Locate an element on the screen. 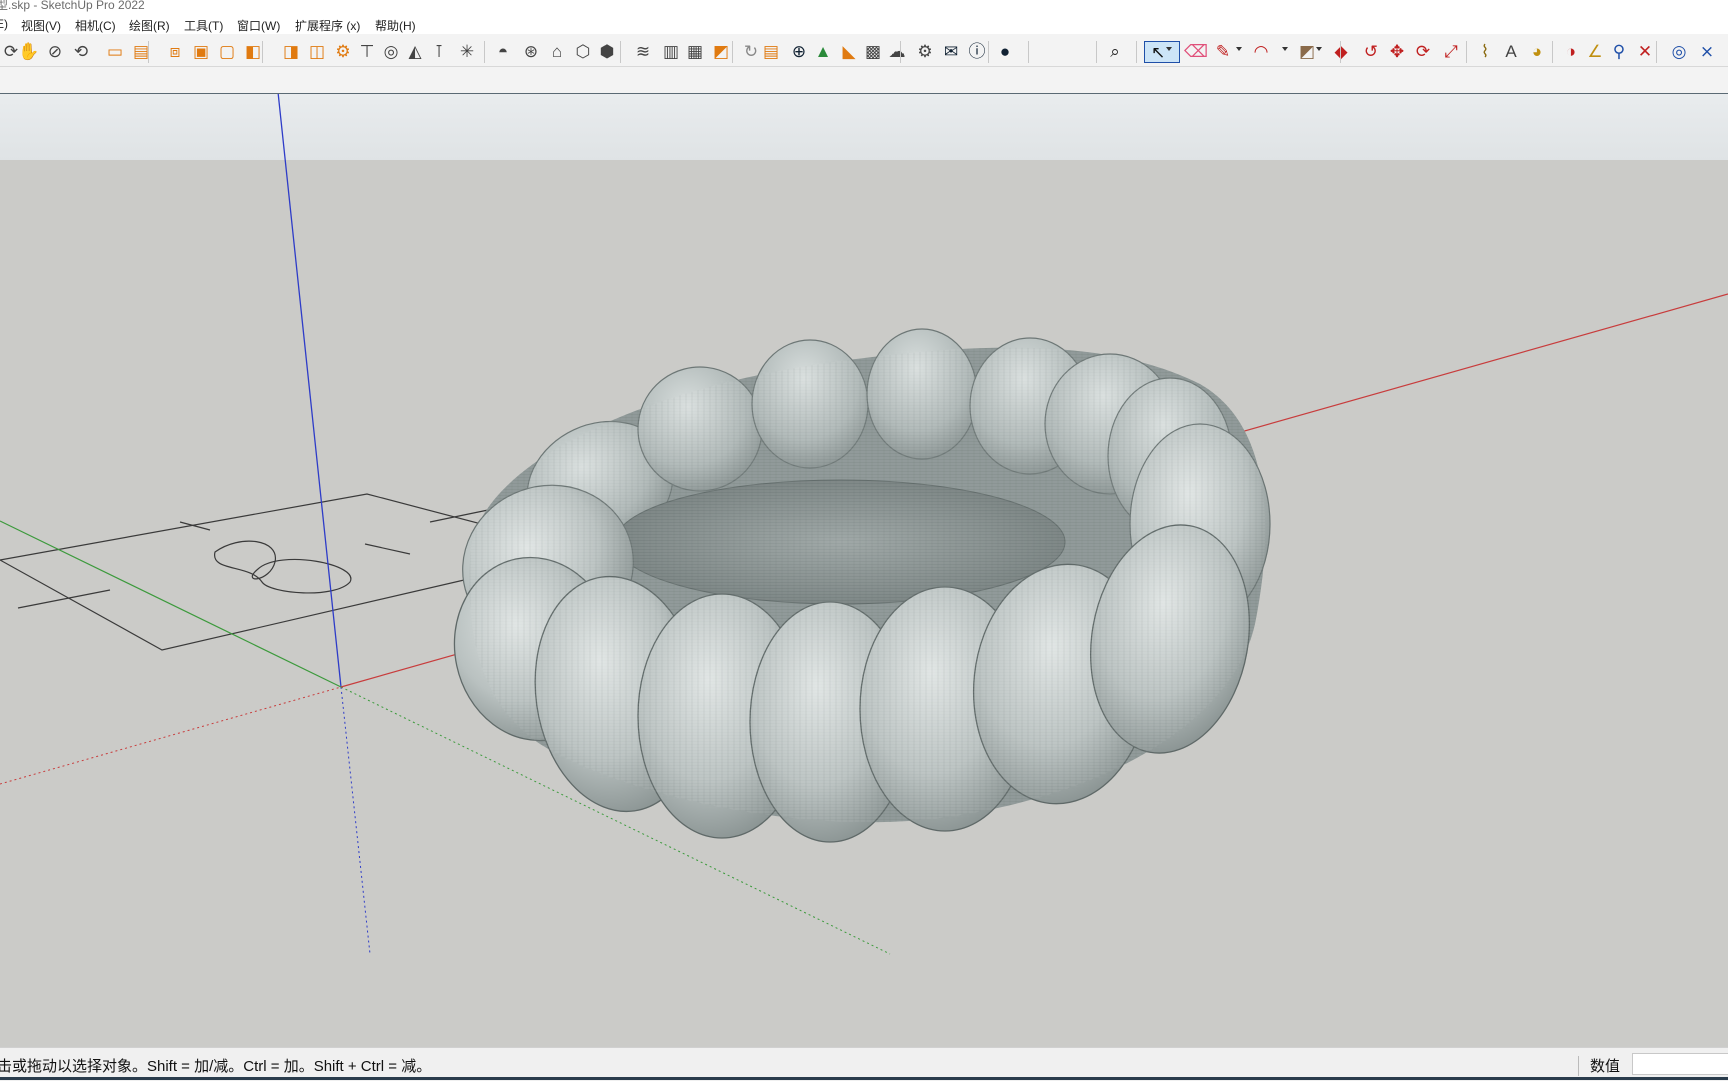 The height and width of the screenshot is (1081, 1728). textured-icon: ⊺ is located at coordinates (439, 52).